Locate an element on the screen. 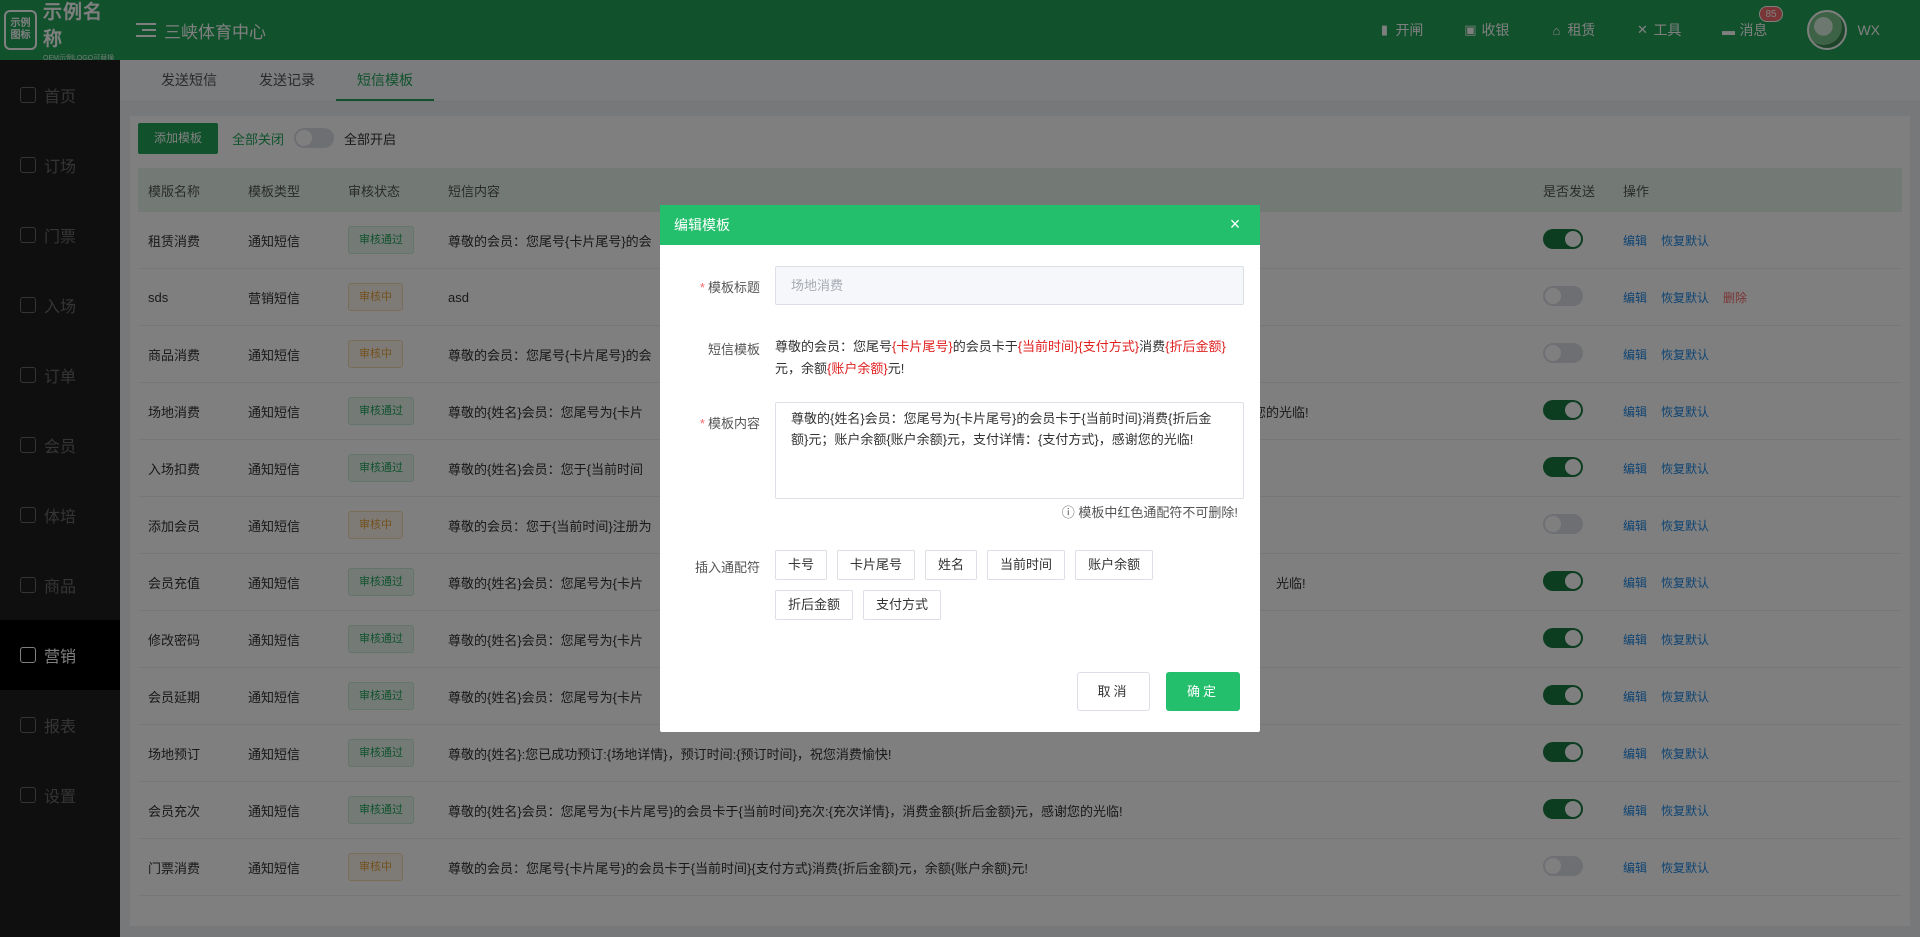 The image size is (1920, 937). template-text-part: 消费 is located at coordinates (1152, 346).